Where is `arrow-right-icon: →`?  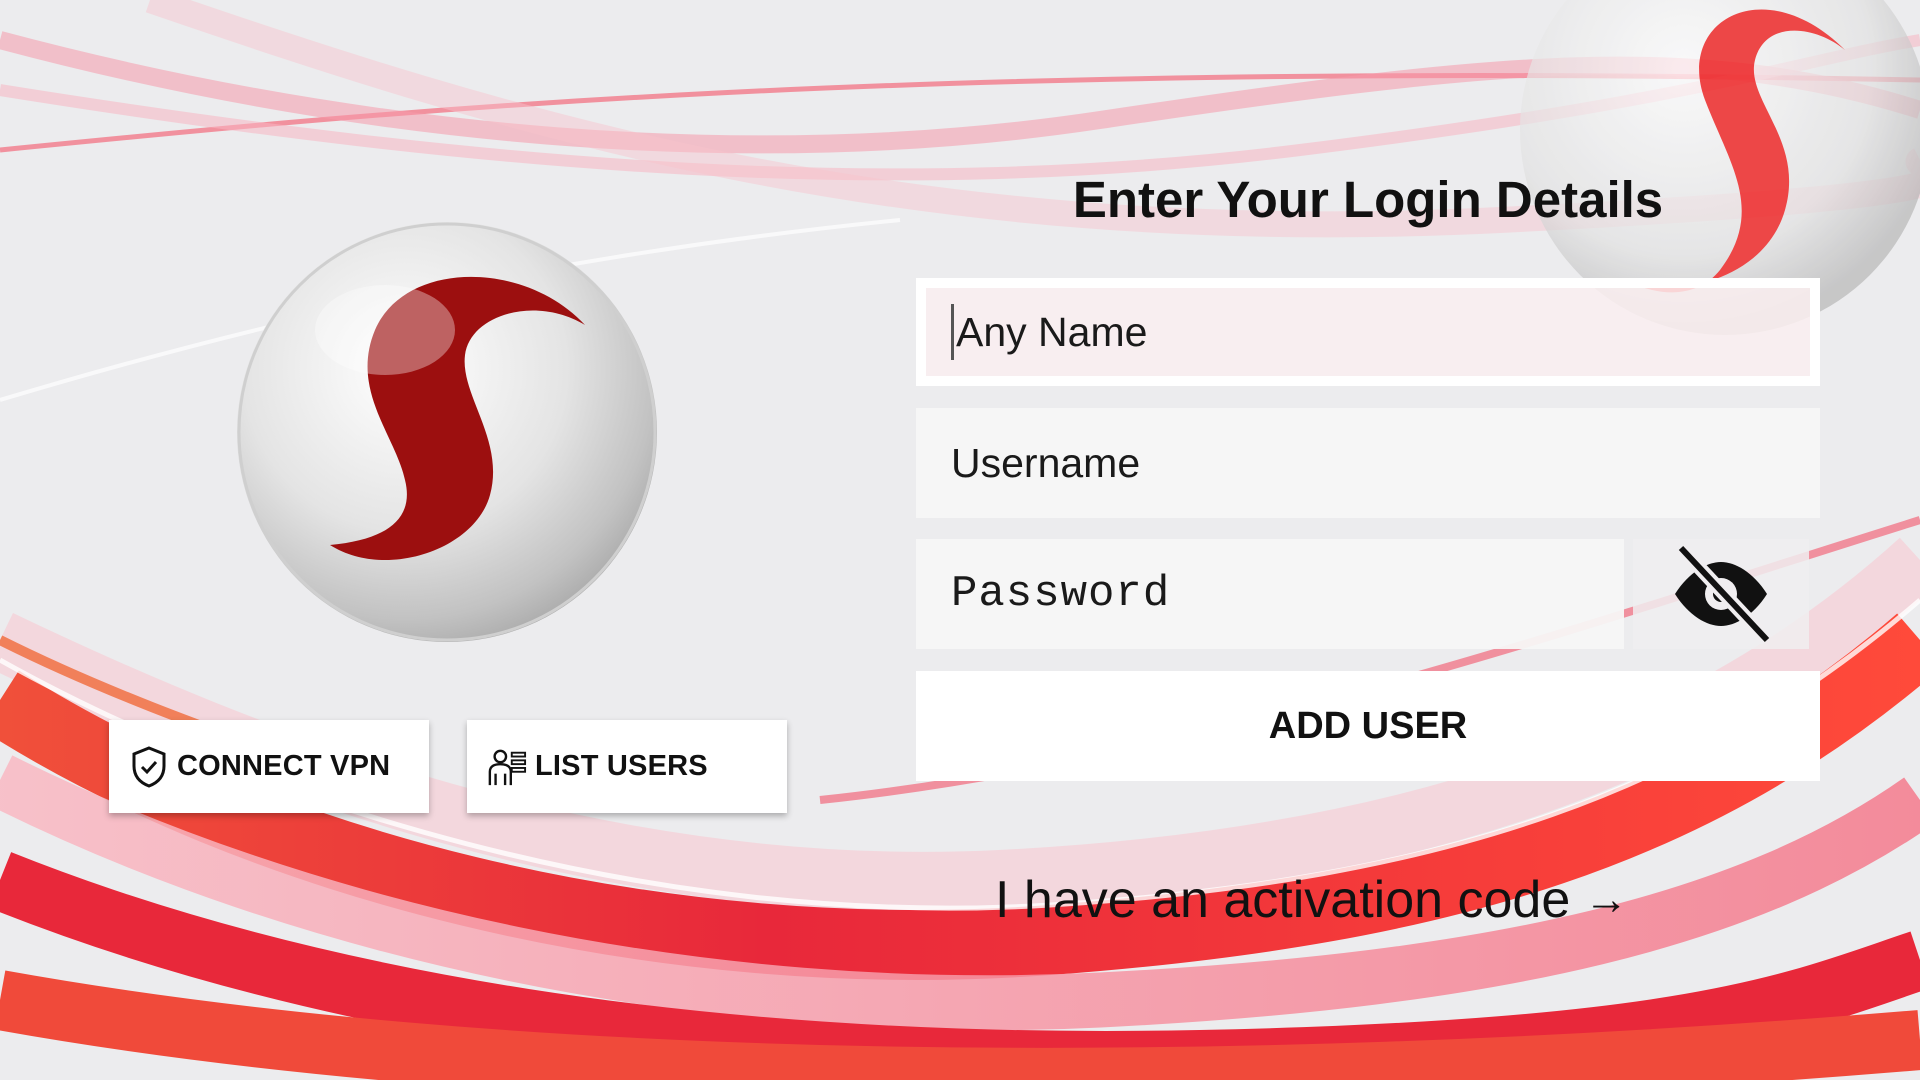 arrow-right-icon: → is located at coordinates (1606, 899).